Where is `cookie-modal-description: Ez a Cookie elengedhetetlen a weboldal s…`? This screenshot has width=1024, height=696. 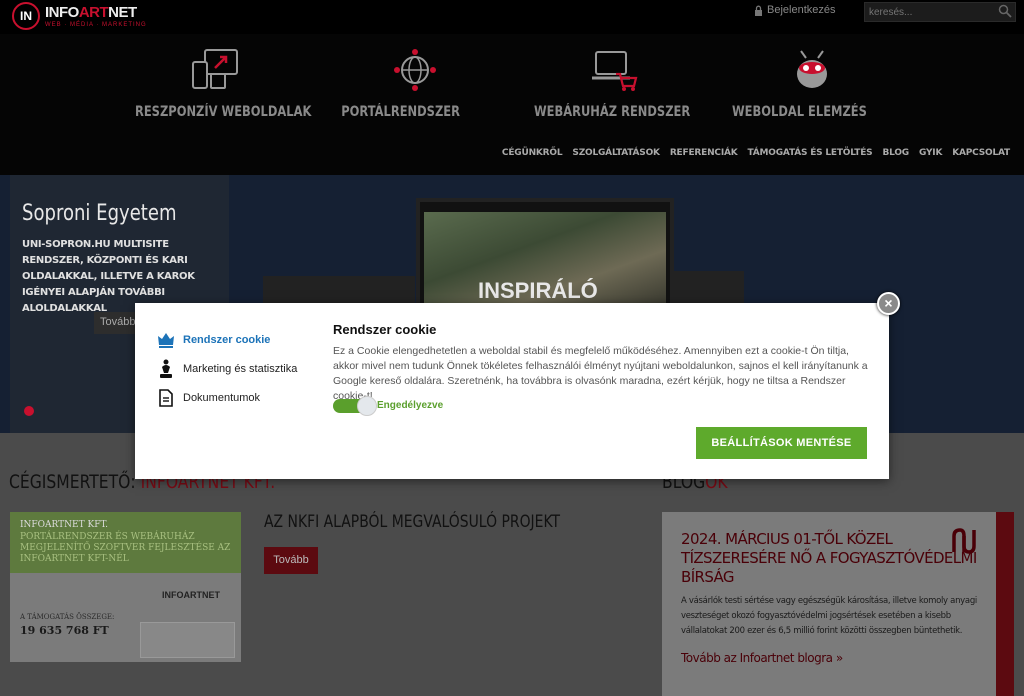
cookie-modal-description: Ez a Cookie elengedhetetlen a weboldal s… is located at coordinates (600, 373).